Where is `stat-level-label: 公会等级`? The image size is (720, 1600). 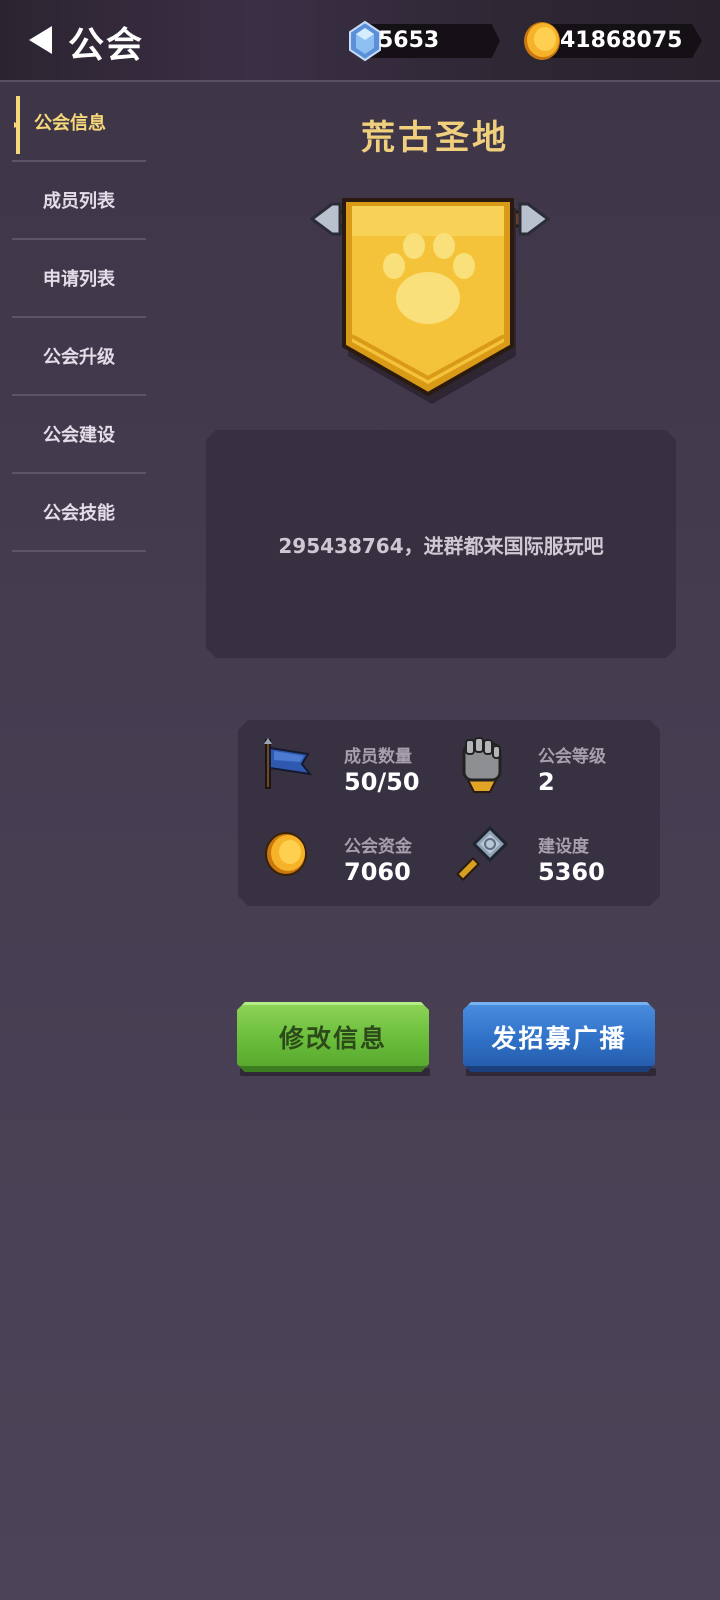 stat-level-label: 公会等级 is located at coordinates (572, 757).